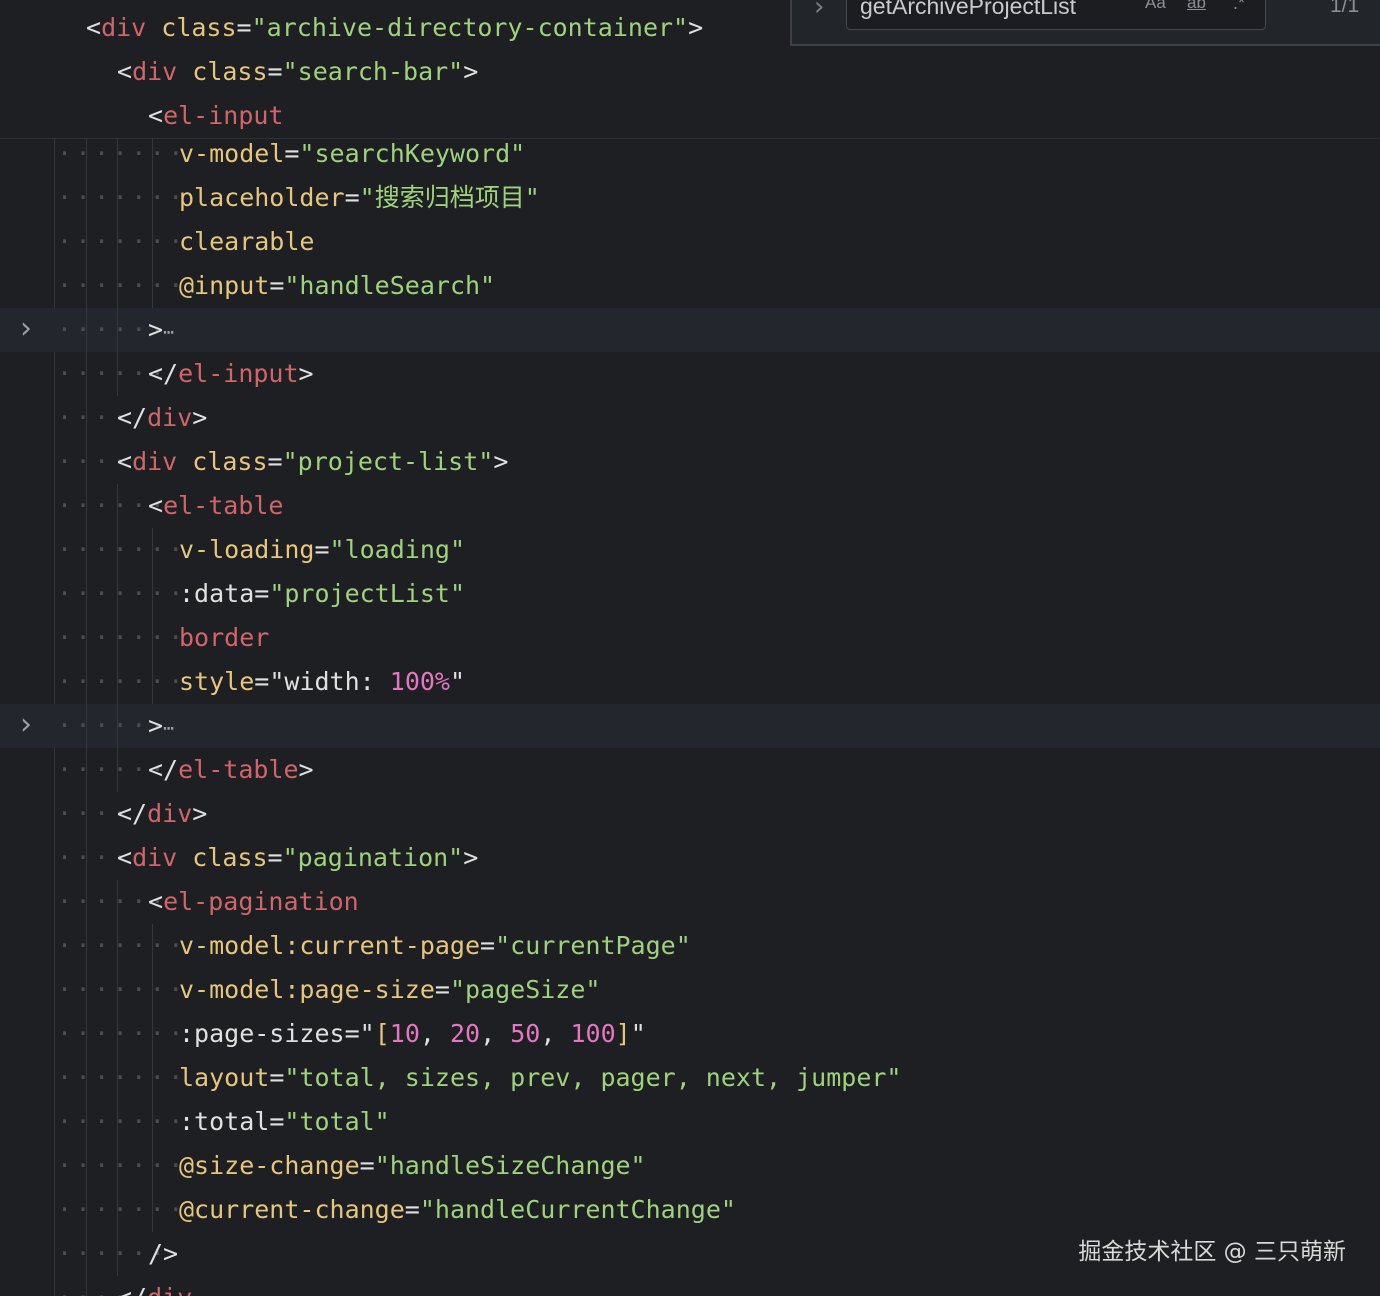  What do you see at coordinates (690, 902) in the screenshot?
I see `code-line: ······ <el-pagination` at bounding box center [690, 902].